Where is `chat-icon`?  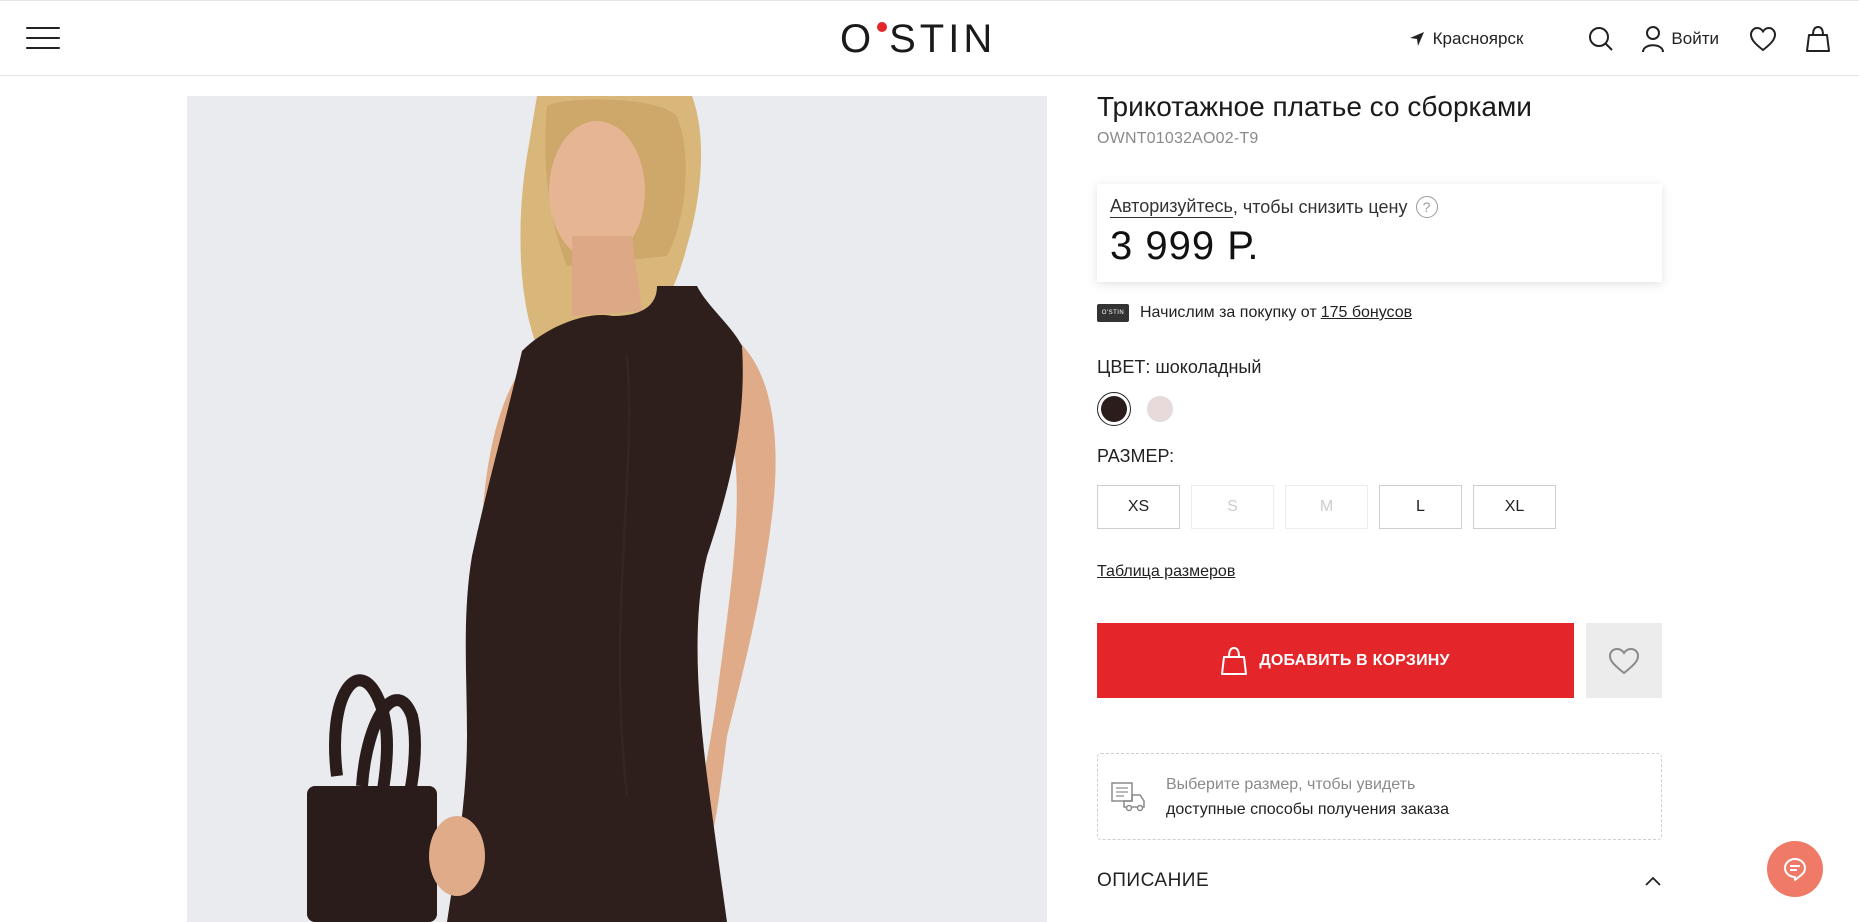
chat-icon is located at coordinates (1795, 869).